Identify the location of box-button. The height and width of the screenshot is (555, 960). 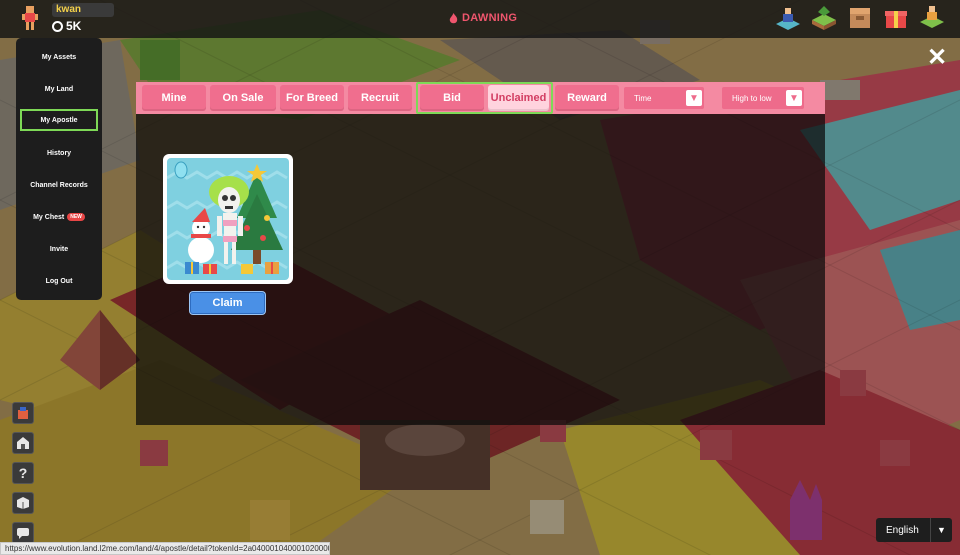
(23, 503).